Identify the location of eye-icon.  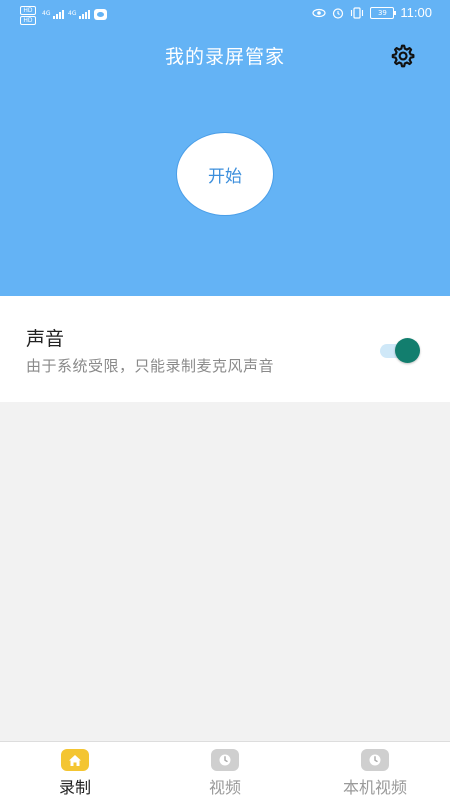
(319, 12).